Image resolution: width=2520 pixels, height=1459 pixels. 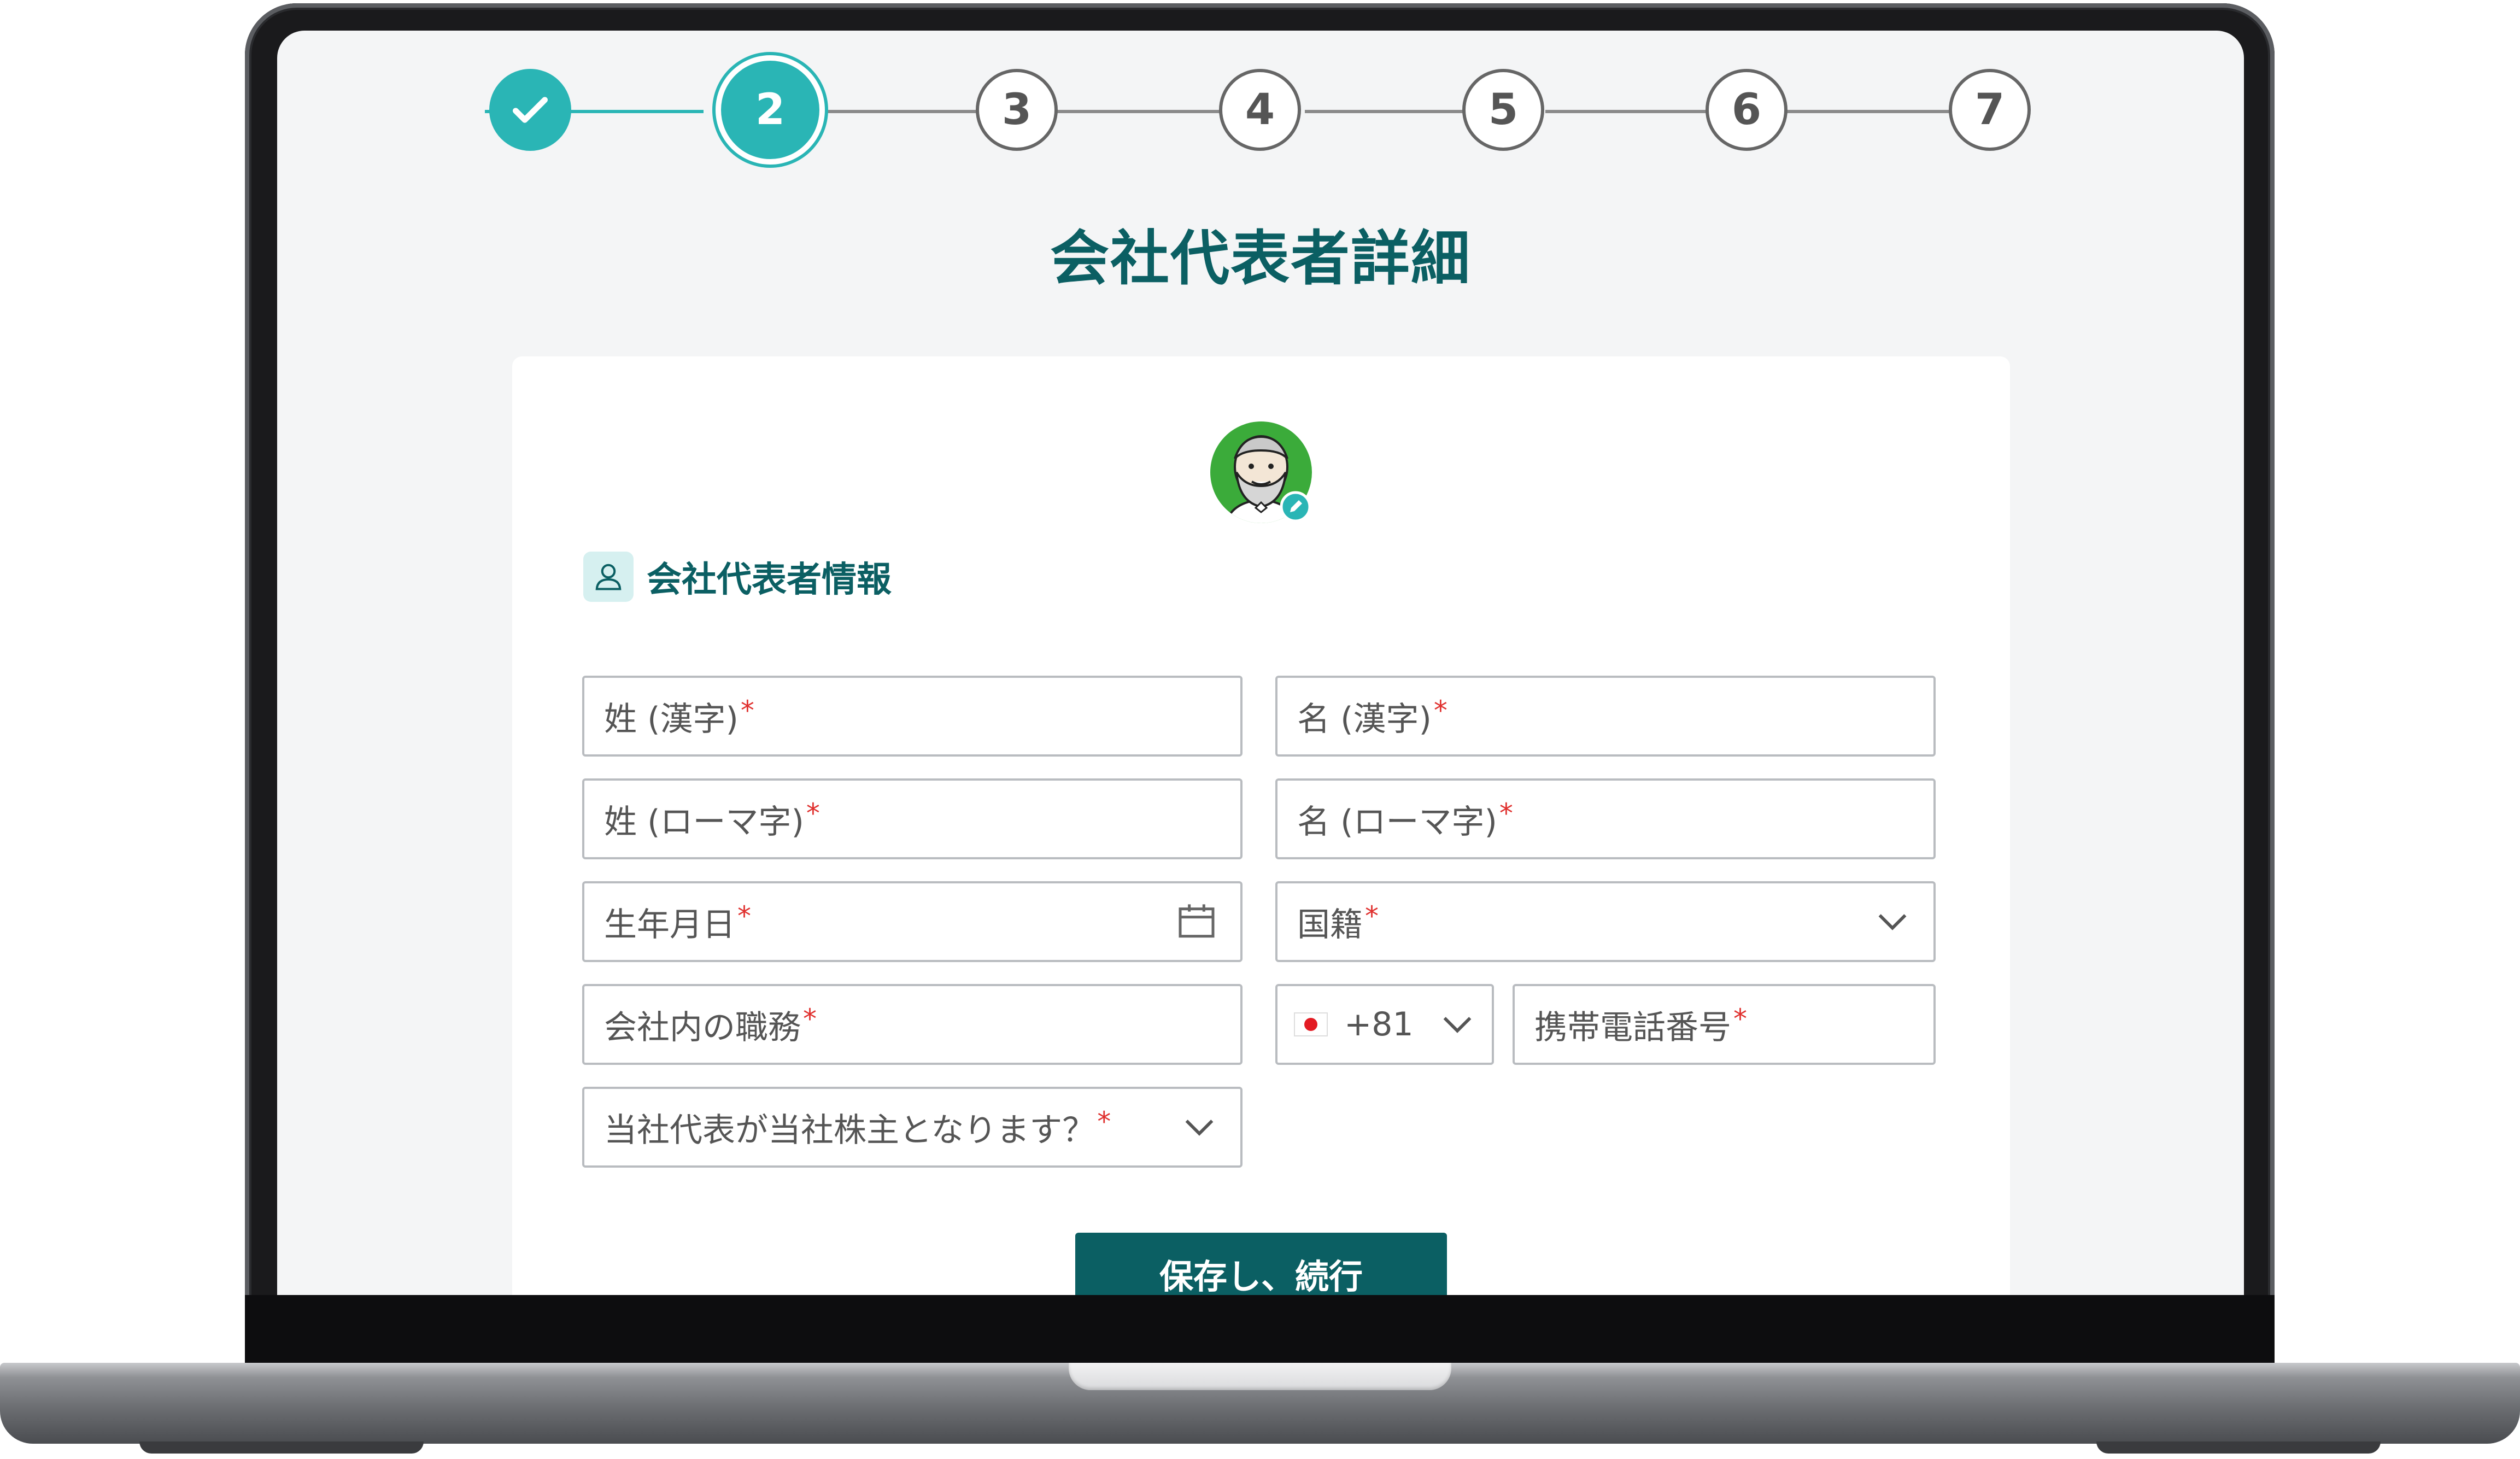 What do you see at coordinates (281, 1448) in the screenshot?
I see `laptop-foot-left` at bounding box center [281, 1448].